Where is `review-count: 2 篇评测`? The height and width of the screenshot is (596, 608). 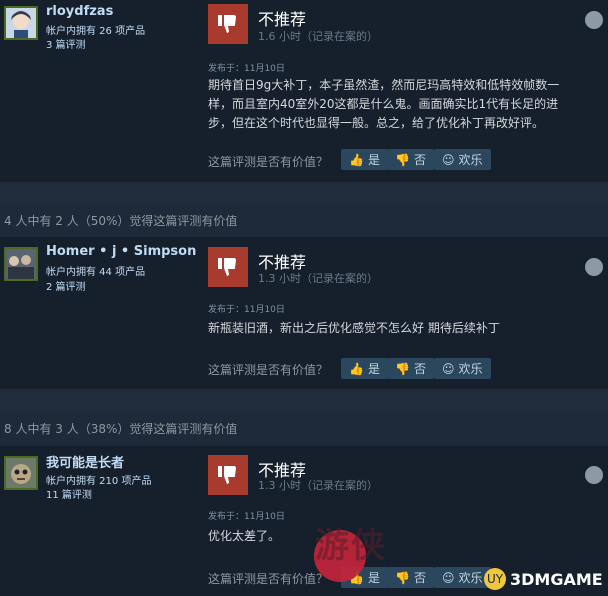 review-count: 2 篇评测 is located at coordinates (66, 285).